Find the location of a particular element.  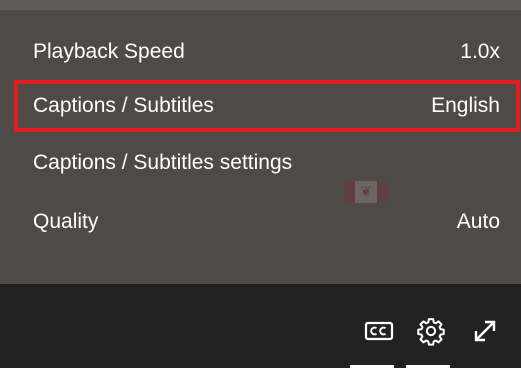

menu-item-label: Playback Speed is located at coordinates (109, 51).